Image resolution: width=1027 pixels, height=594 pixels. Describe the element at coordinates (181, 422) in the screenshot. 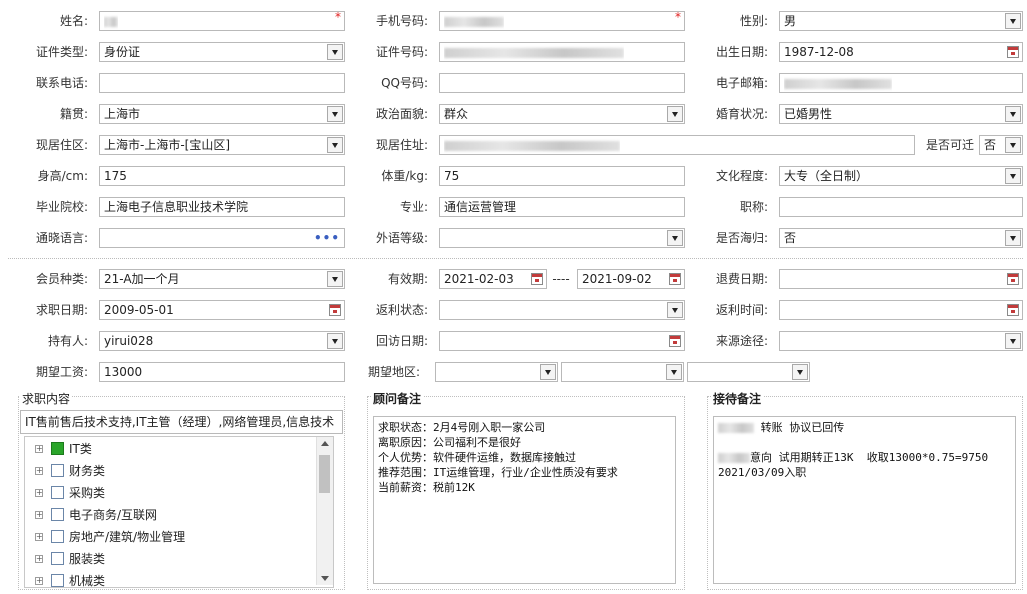

I see `job-content-summary: IT售前售后技术支持,IT主管（经理）,网络管理员,信息技术` at that location.